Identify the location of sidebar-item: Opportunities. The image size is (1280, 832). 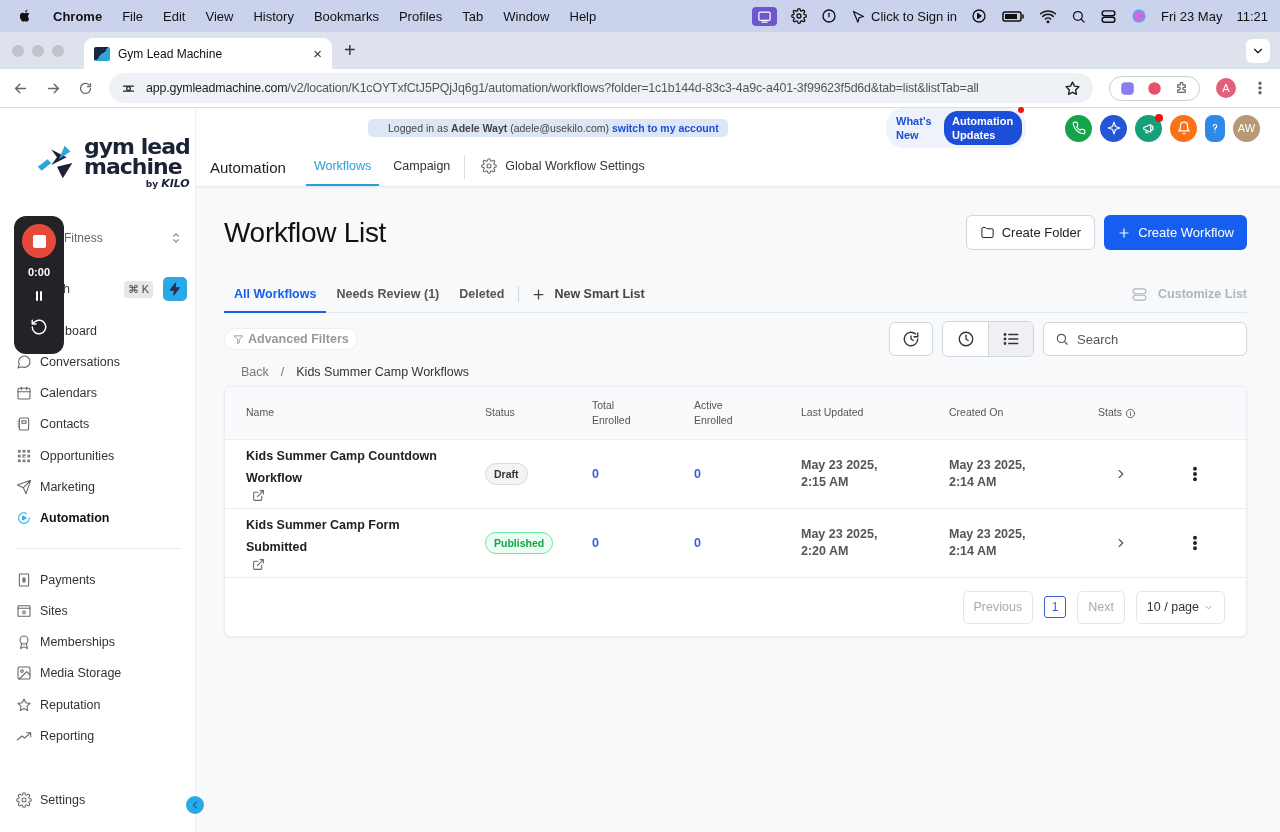
(65, 455).